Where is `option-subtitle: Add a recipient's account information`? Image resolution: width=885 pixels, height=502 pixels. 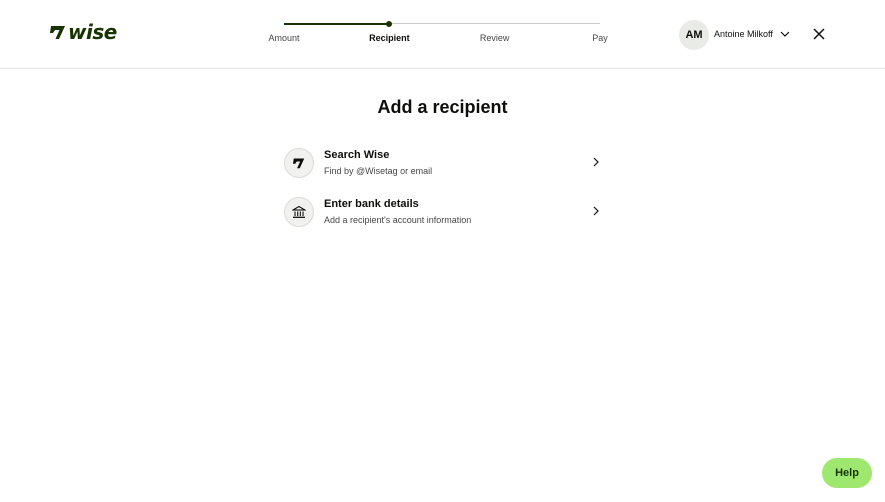
option-subtitle: Add a recipient's account information is located at coordinates (398, 220).